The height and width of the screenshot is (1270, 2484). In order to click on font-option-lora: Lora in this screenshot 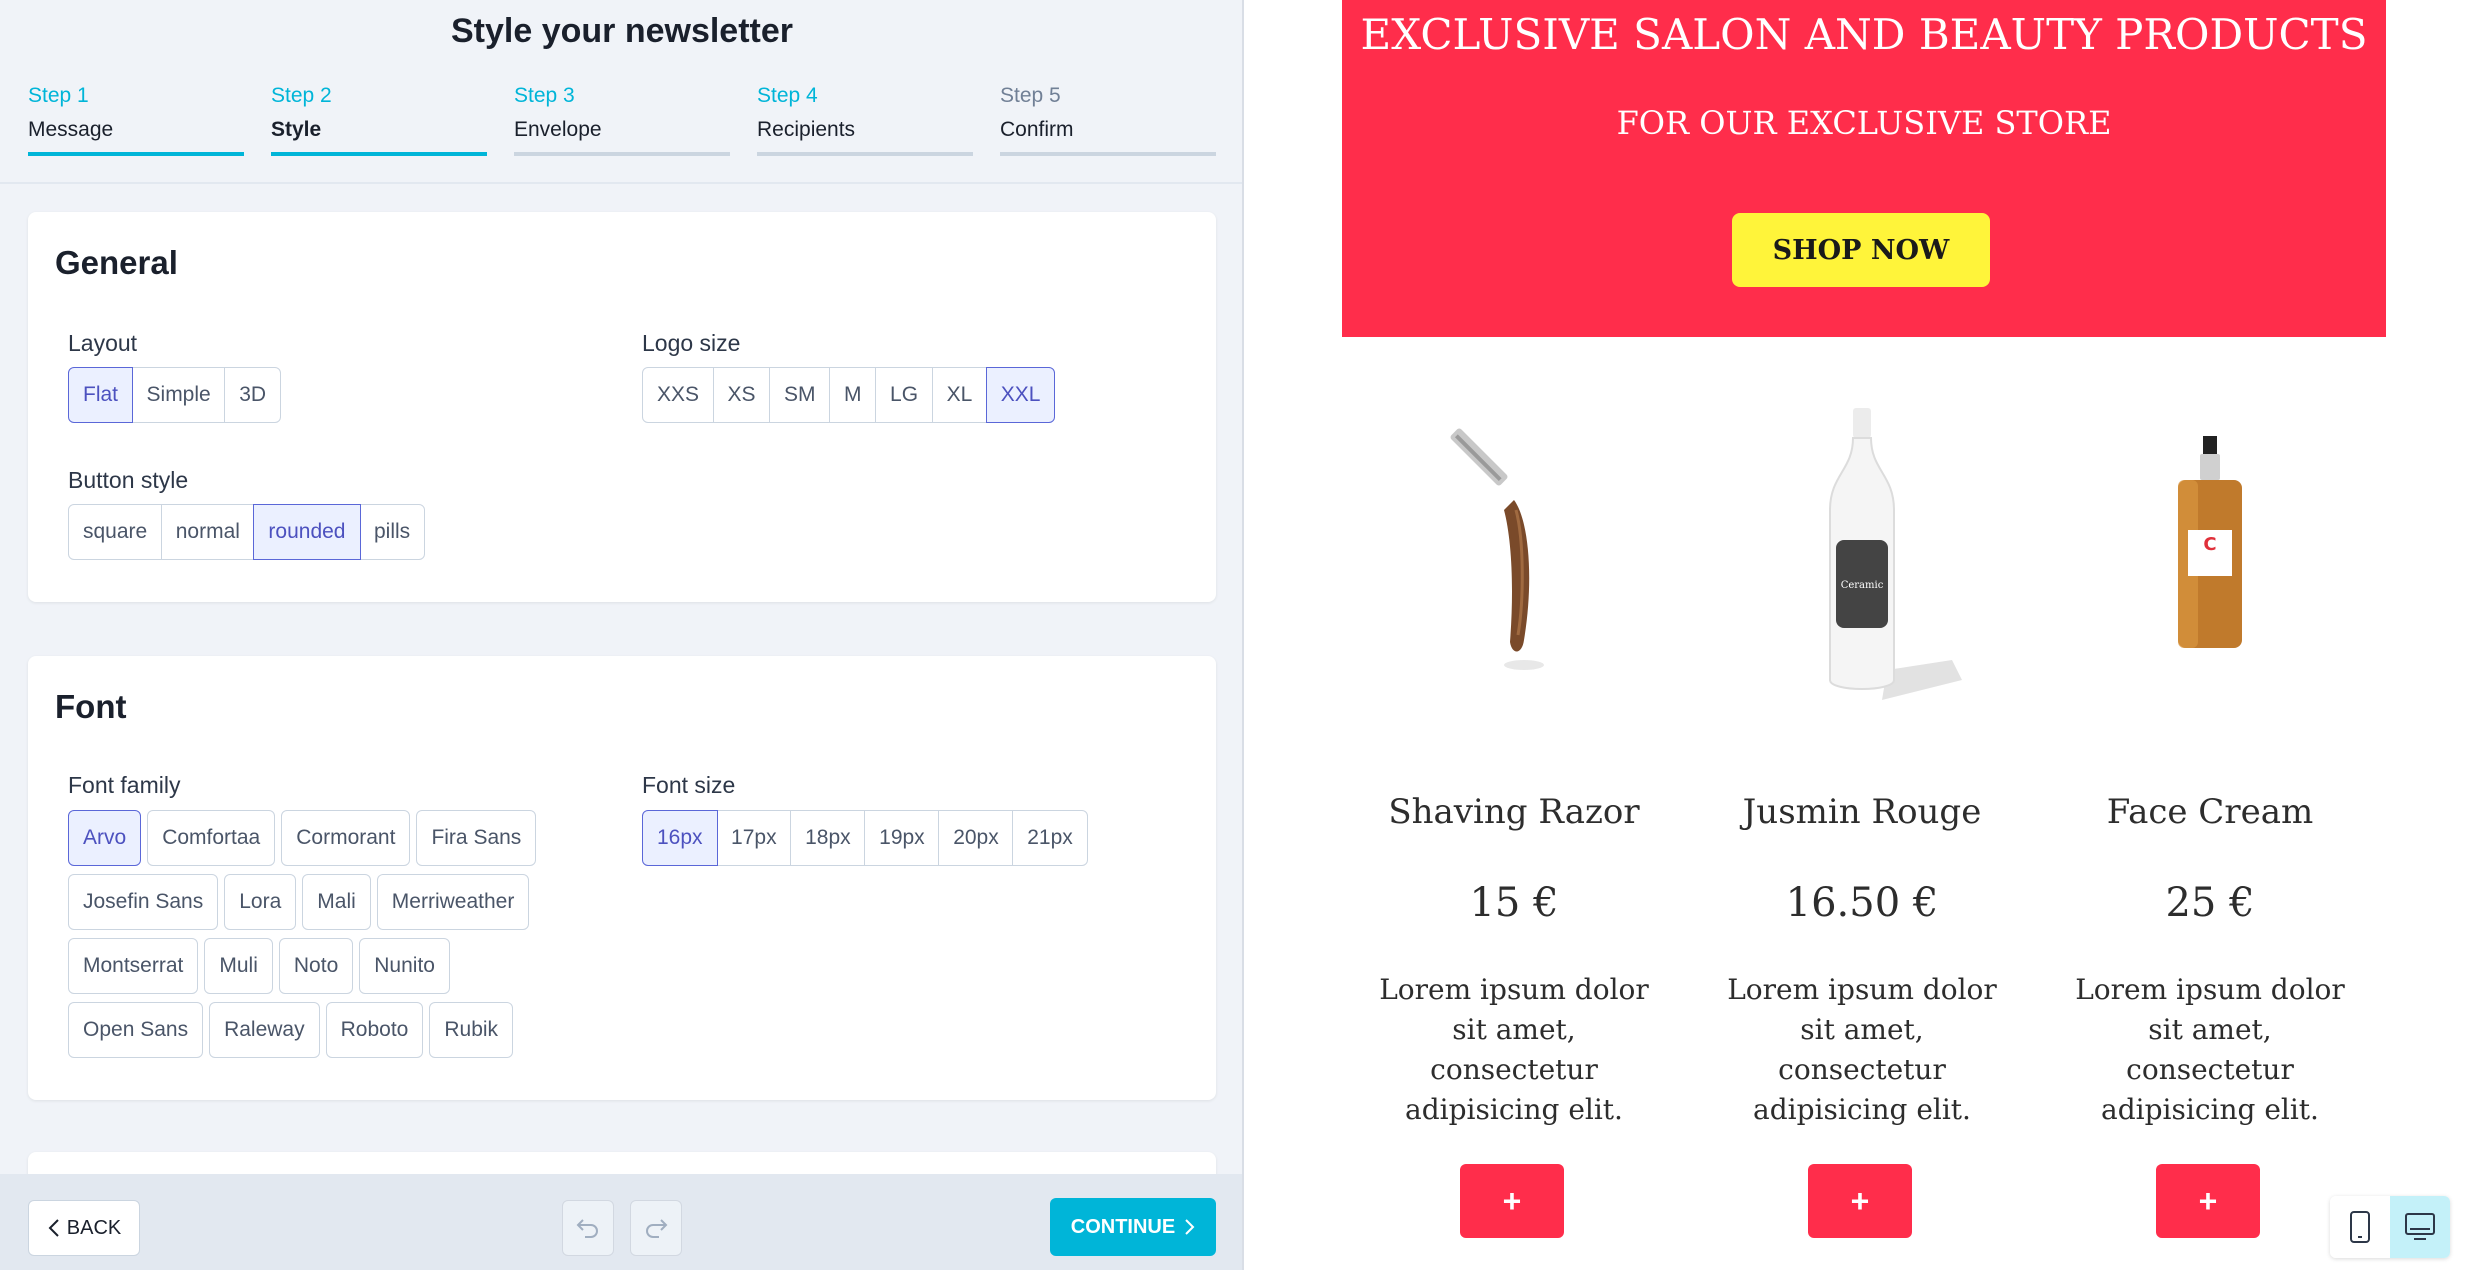, I will do `click(260, 902)`.